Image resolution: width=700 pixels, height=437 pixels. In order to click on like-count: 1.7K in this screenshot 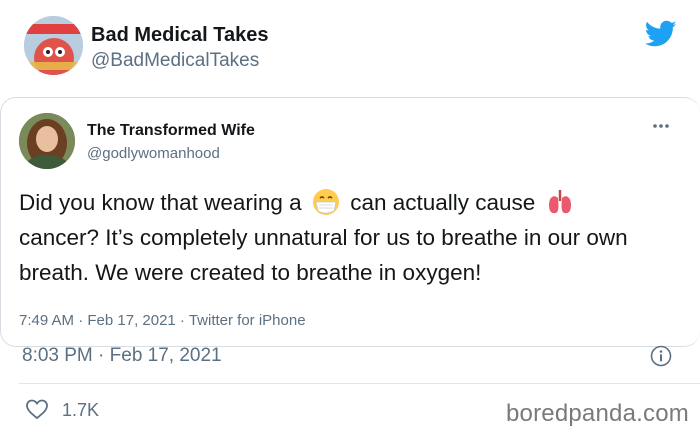, I will do `click(80, 410)`.